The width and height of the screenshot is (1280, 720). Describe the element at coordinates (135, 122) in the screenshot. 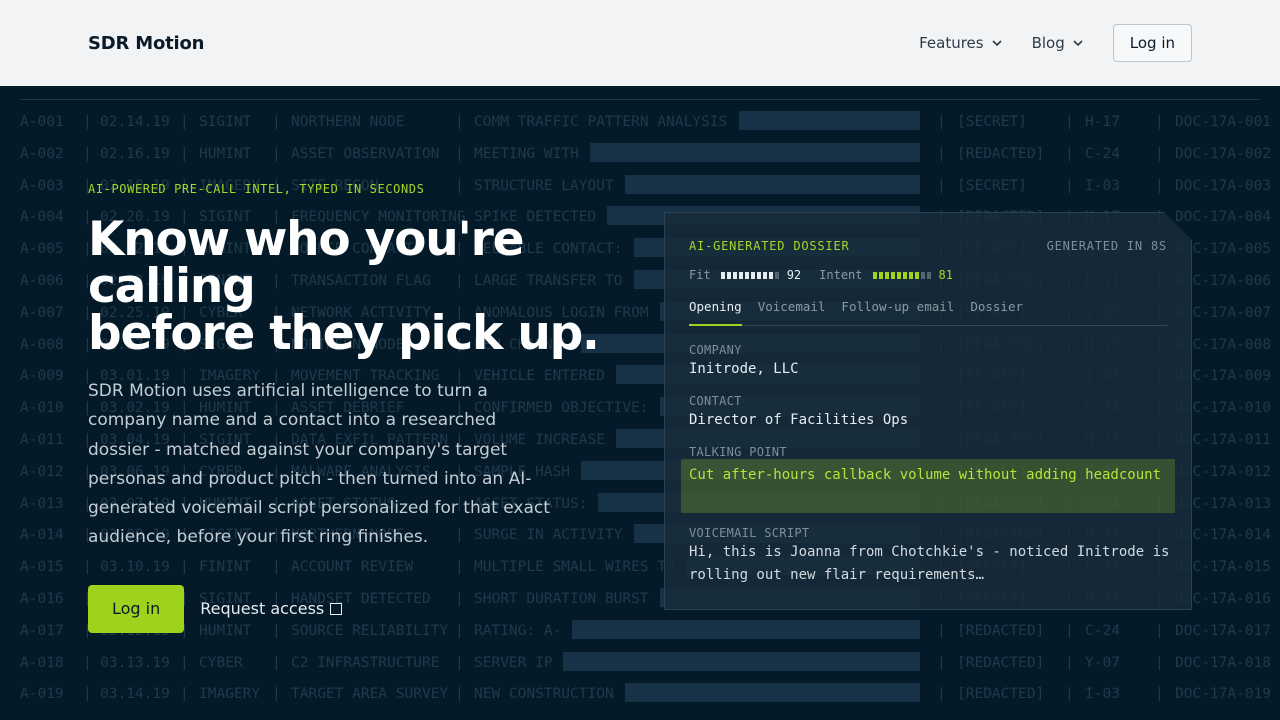

I see `background-table-cell: 02.14.19` at that location.